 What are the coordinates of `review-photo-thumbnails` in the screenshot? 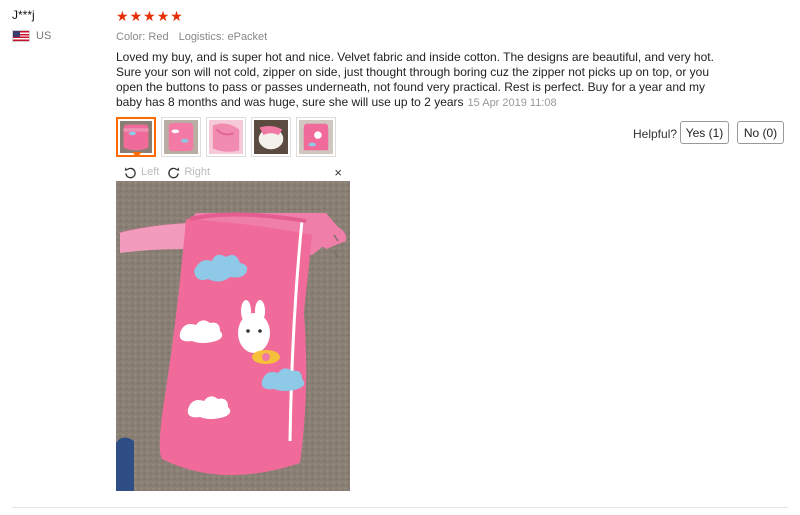 It's located at (226, 137).